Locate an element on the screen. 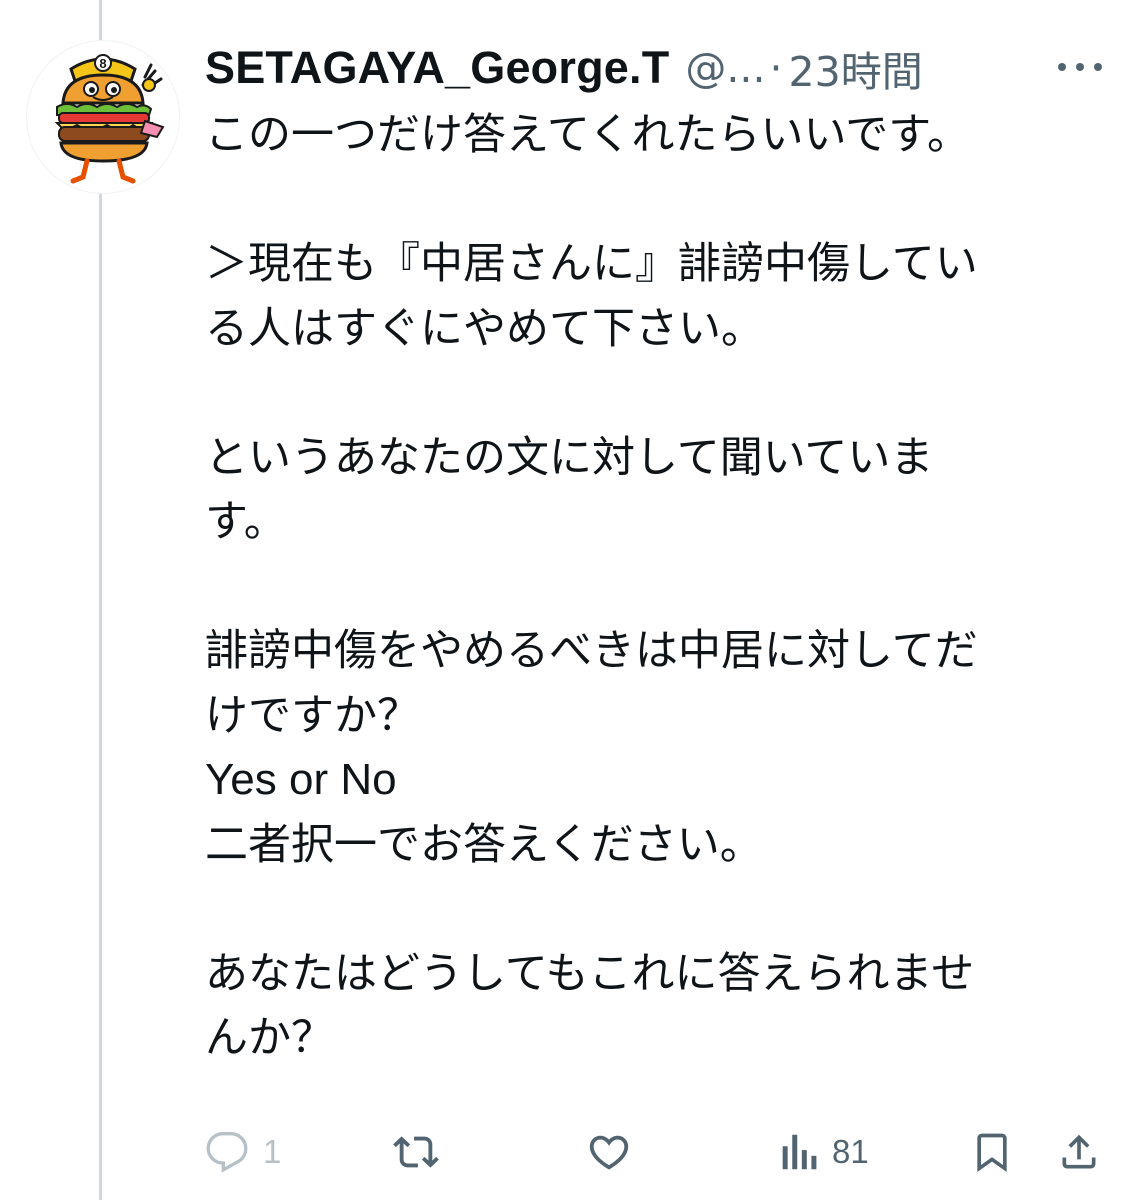 The width and height of the screenshot is (1131, 1200). text-line: んか？ is located at coordinates (269, 1038).